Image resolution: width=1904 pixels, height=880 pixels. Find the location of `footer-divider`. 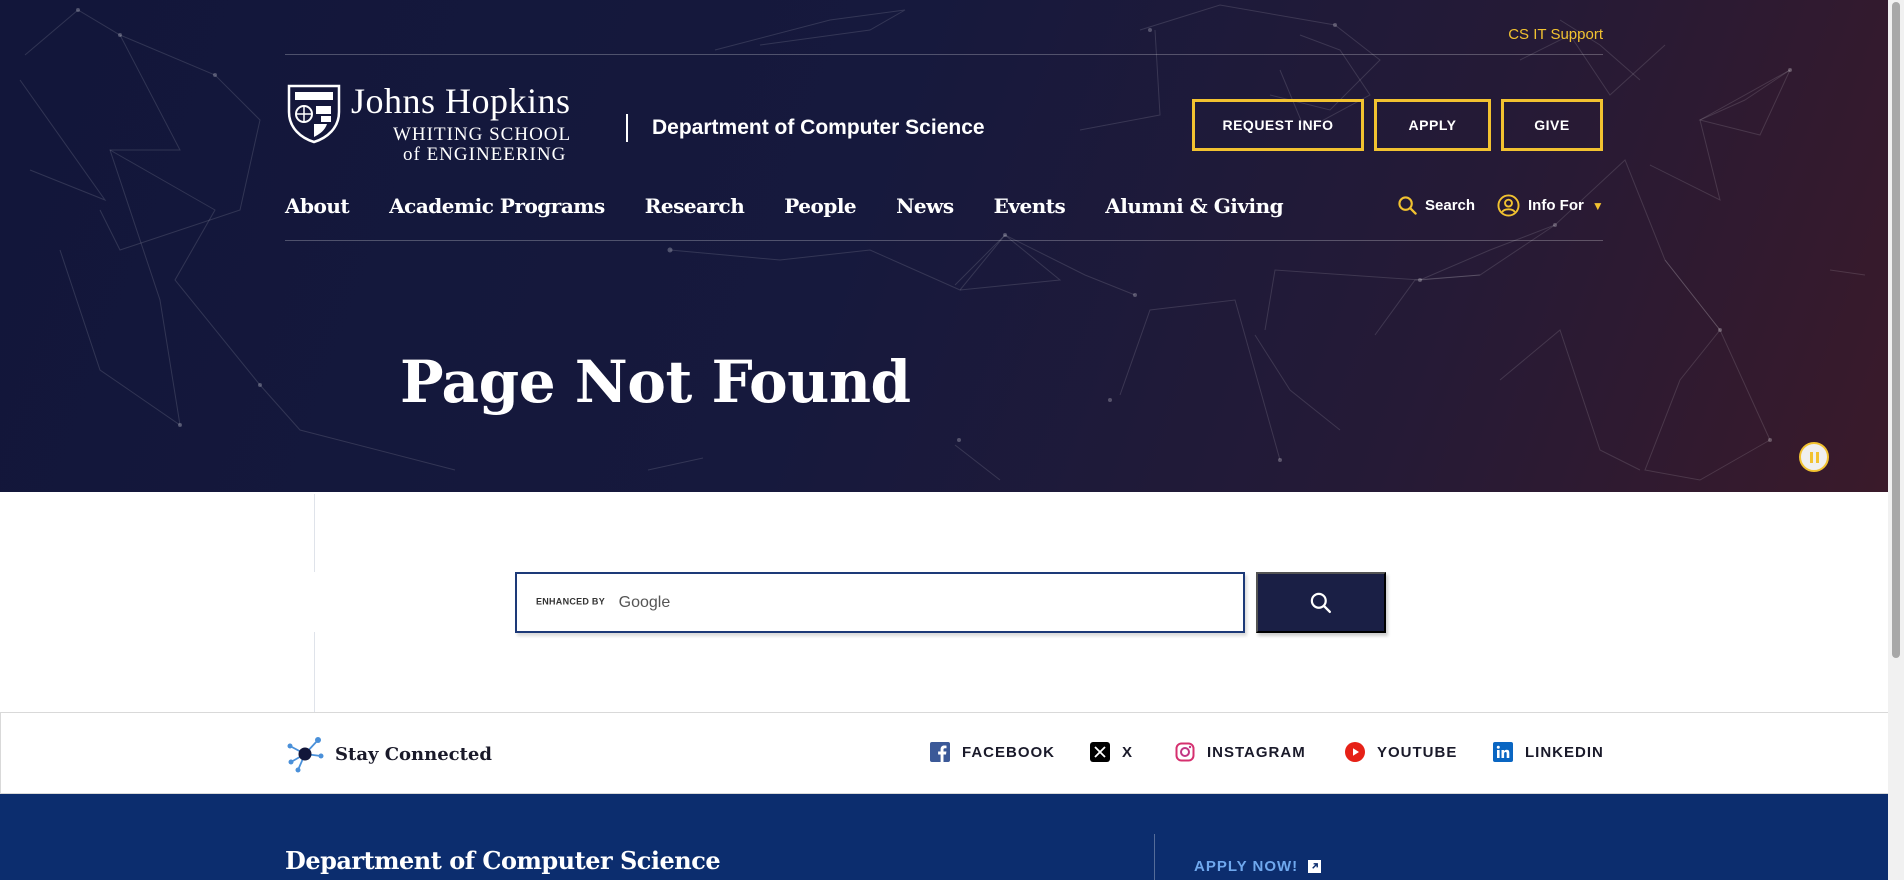

footer-divider is located at coordinates (1154, 857).